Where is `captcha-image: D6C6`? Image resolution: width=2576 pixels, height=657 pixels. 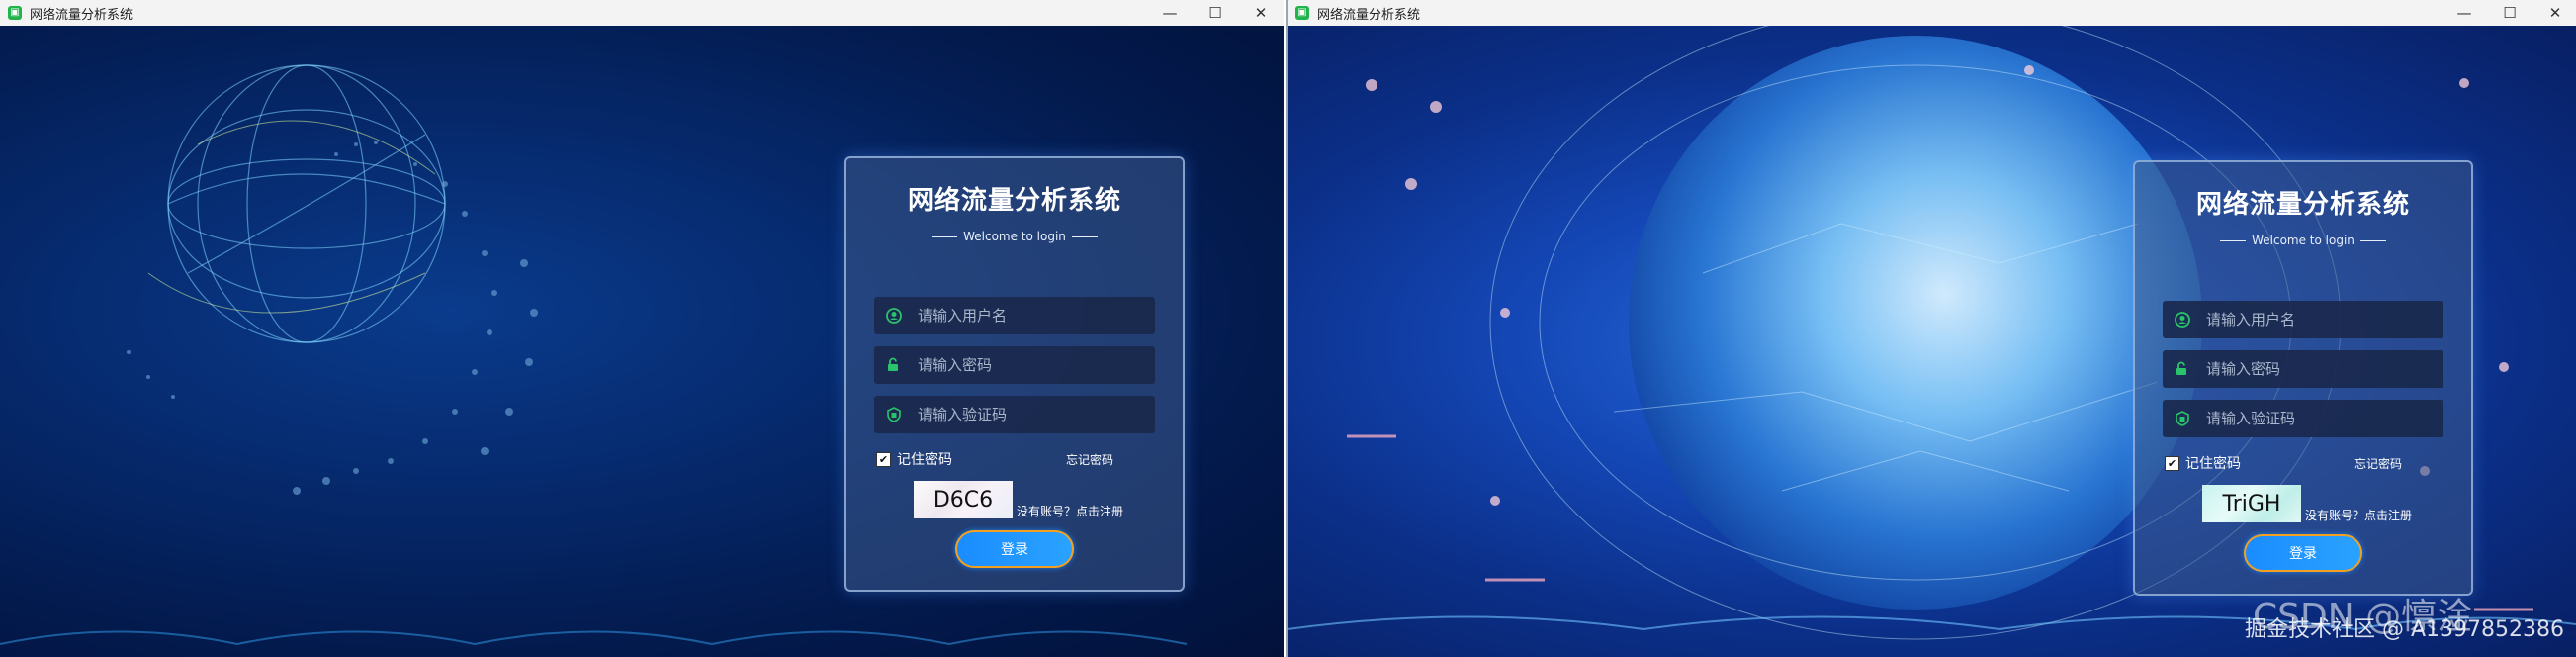 captcha-image: D6C6 is located at coordinates (963, 499).